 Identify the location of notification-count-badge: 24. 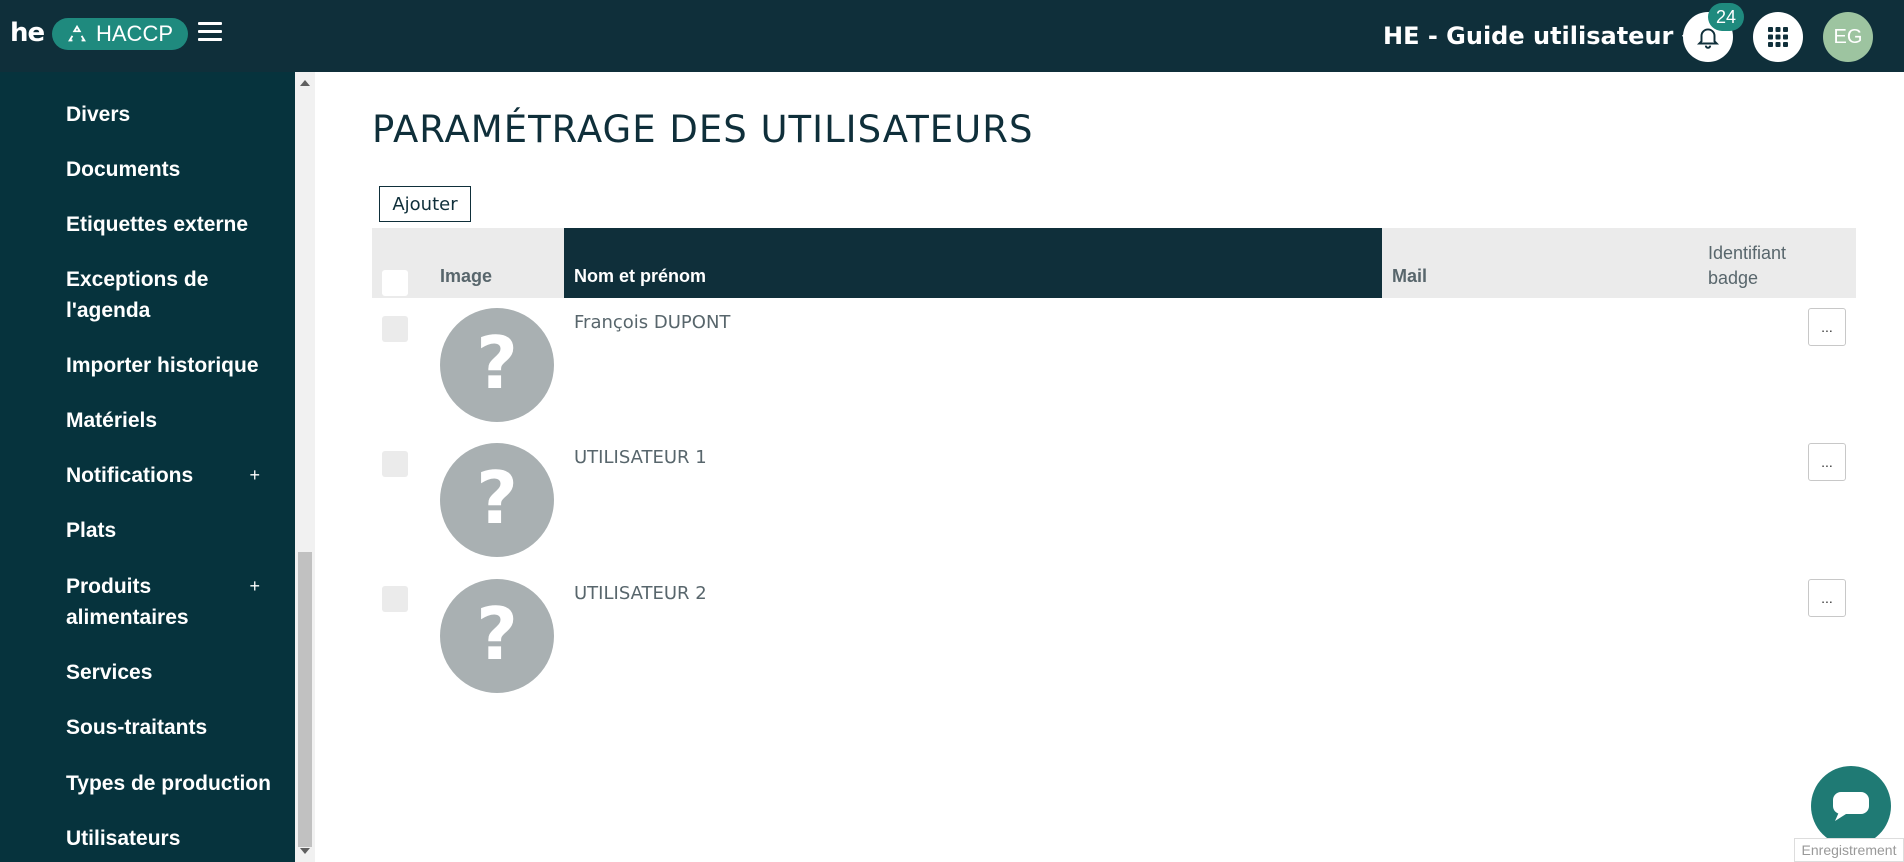
(1726, 17).